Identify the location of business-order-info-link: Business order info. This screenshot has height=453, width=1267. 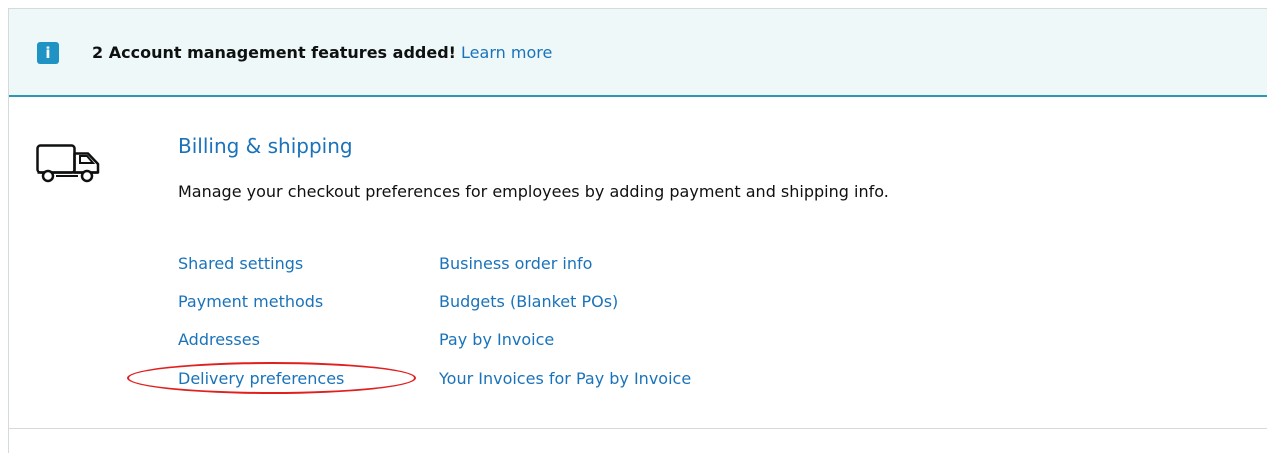
(515, 264).